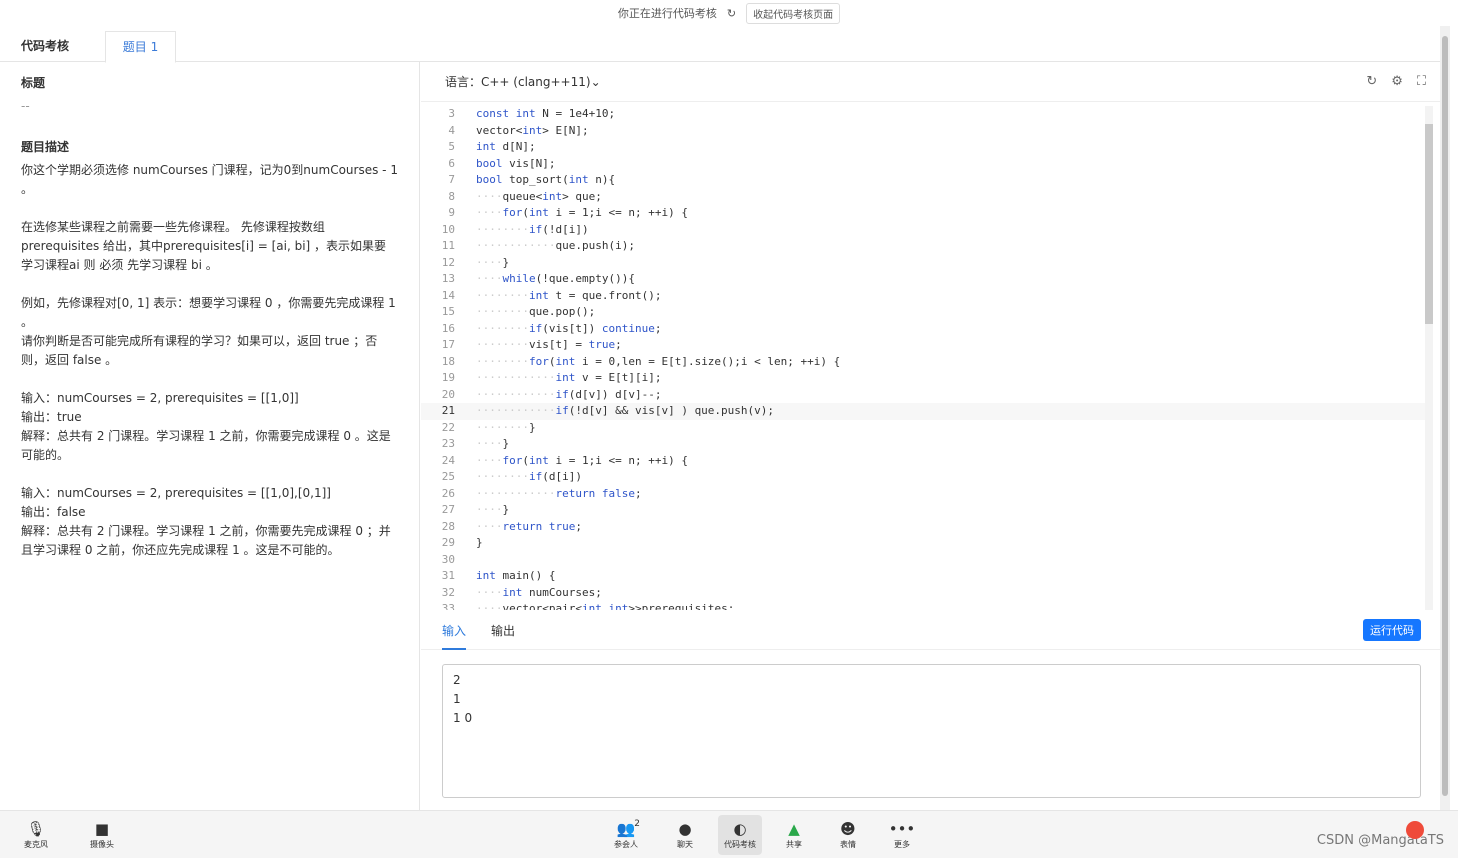 The image size is (1458, 858). What do you see at coordinates (1397, 81) in the screenshot?
I see `gear-icon: ⚙` at bounding box center [1397, 81].